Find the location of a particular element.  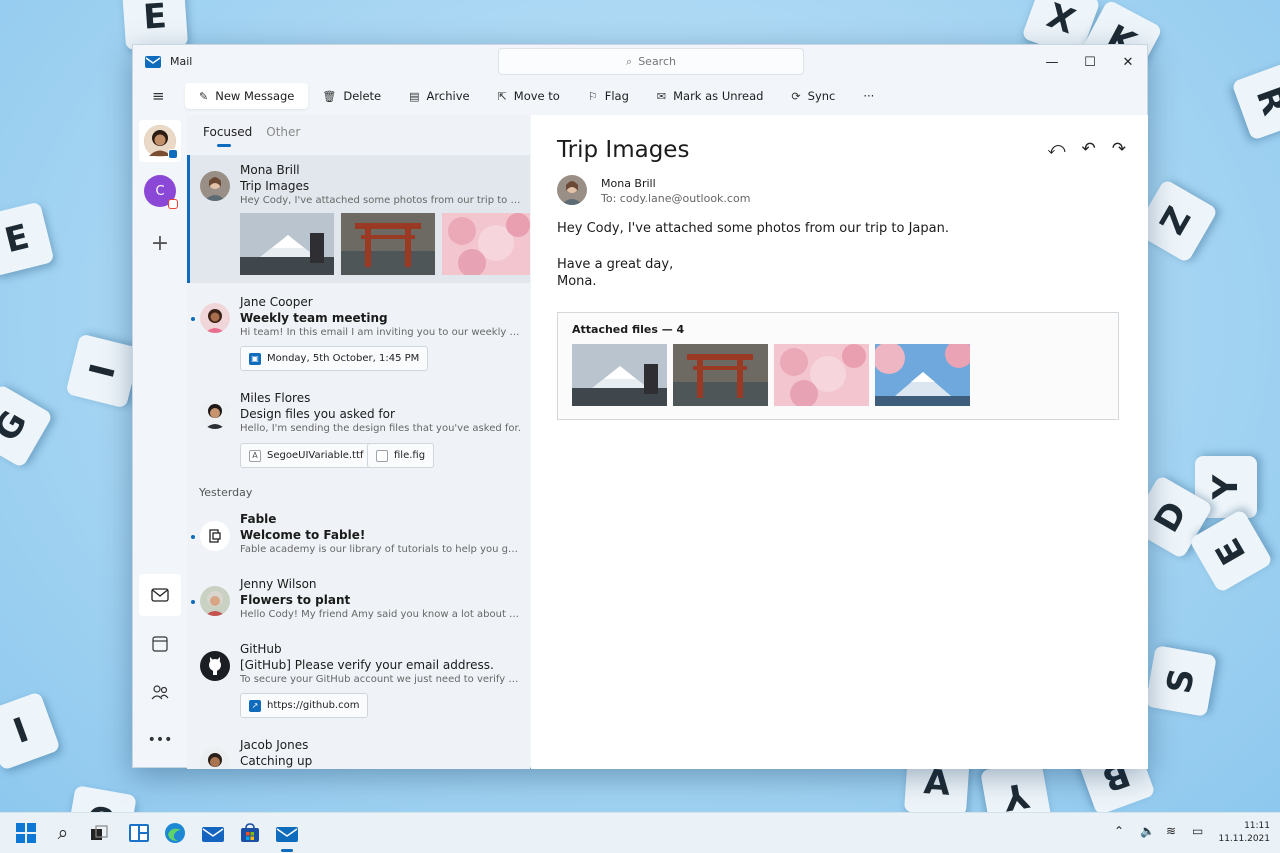

link-icon: ↗ is located at coordinates (255, 705).